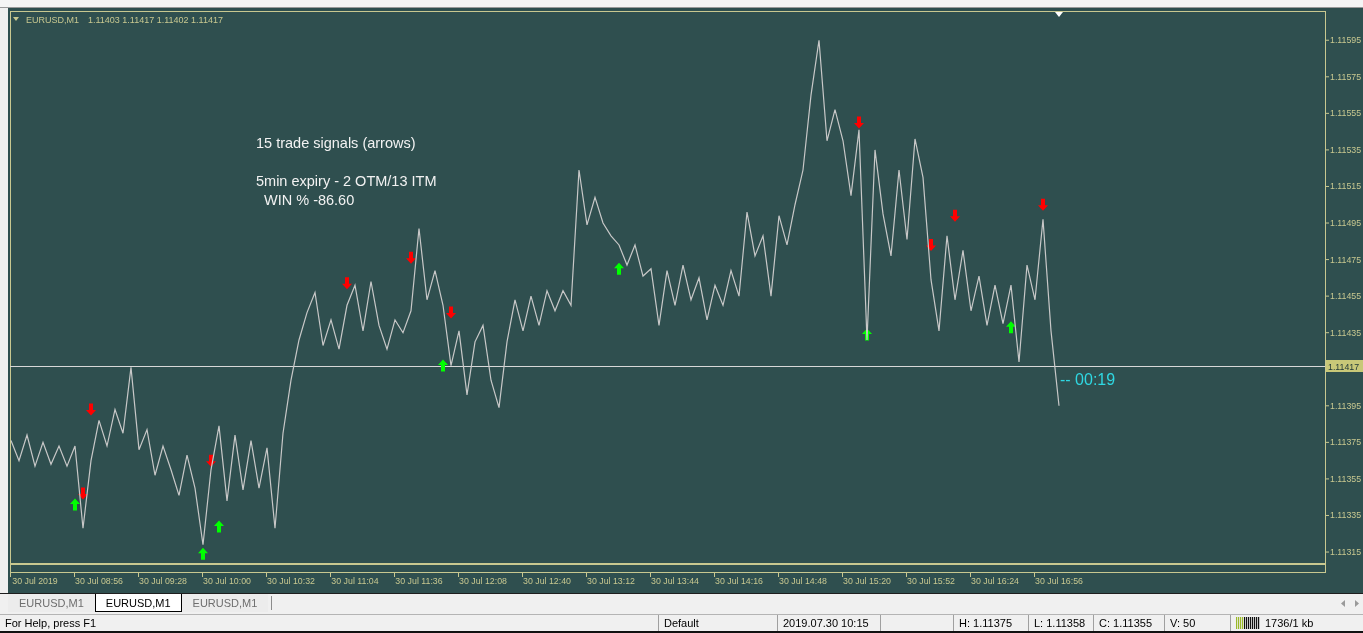 The image size is (1363, 633). What do you see at coordinates (291, 581) in the screenshot?
I see `time-label: 30 Jul 10:32` at bounding box center [291, 581].